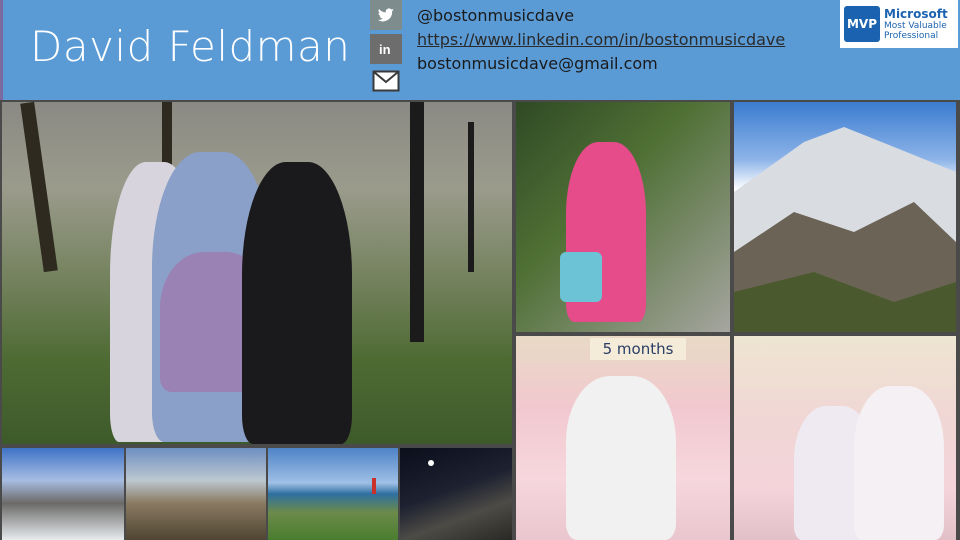 This screenshot has height=540, width=960. Describe the element at coordinates (63, 494) in the screenshot. I see `snowy-peak-photo` at that location.